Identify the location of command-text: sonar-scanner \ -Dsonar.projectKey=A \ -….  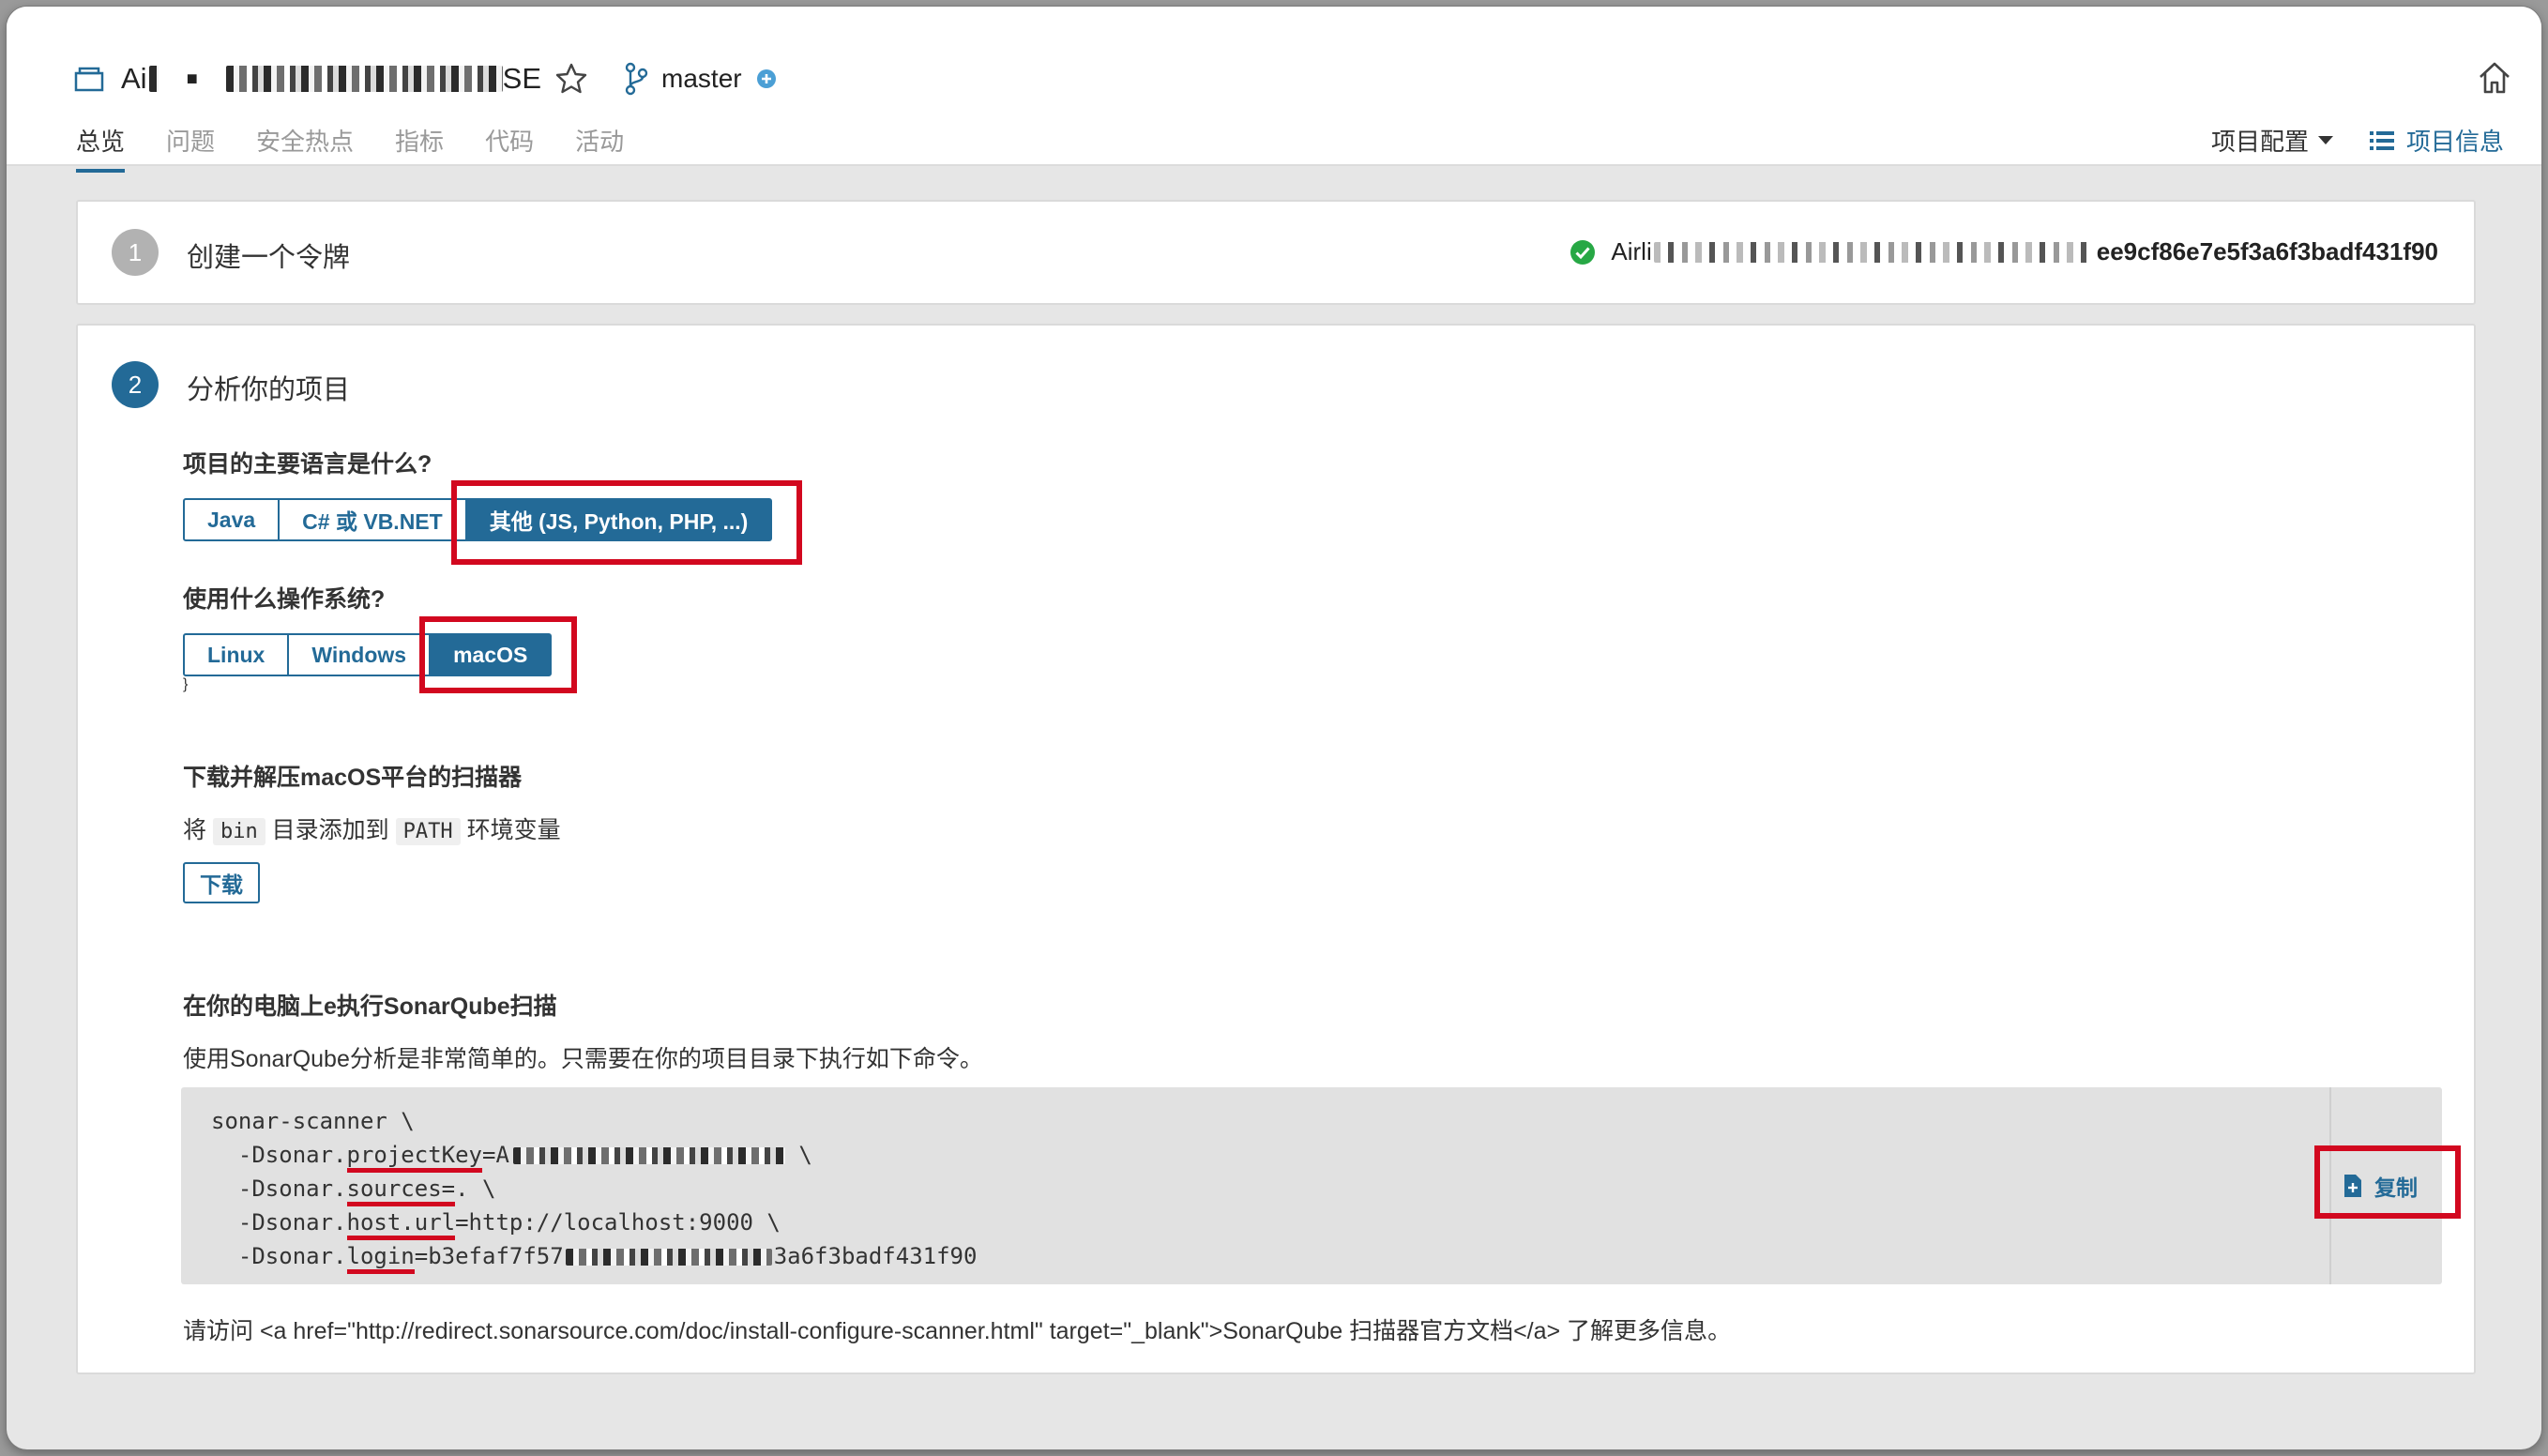
(594, 1189).